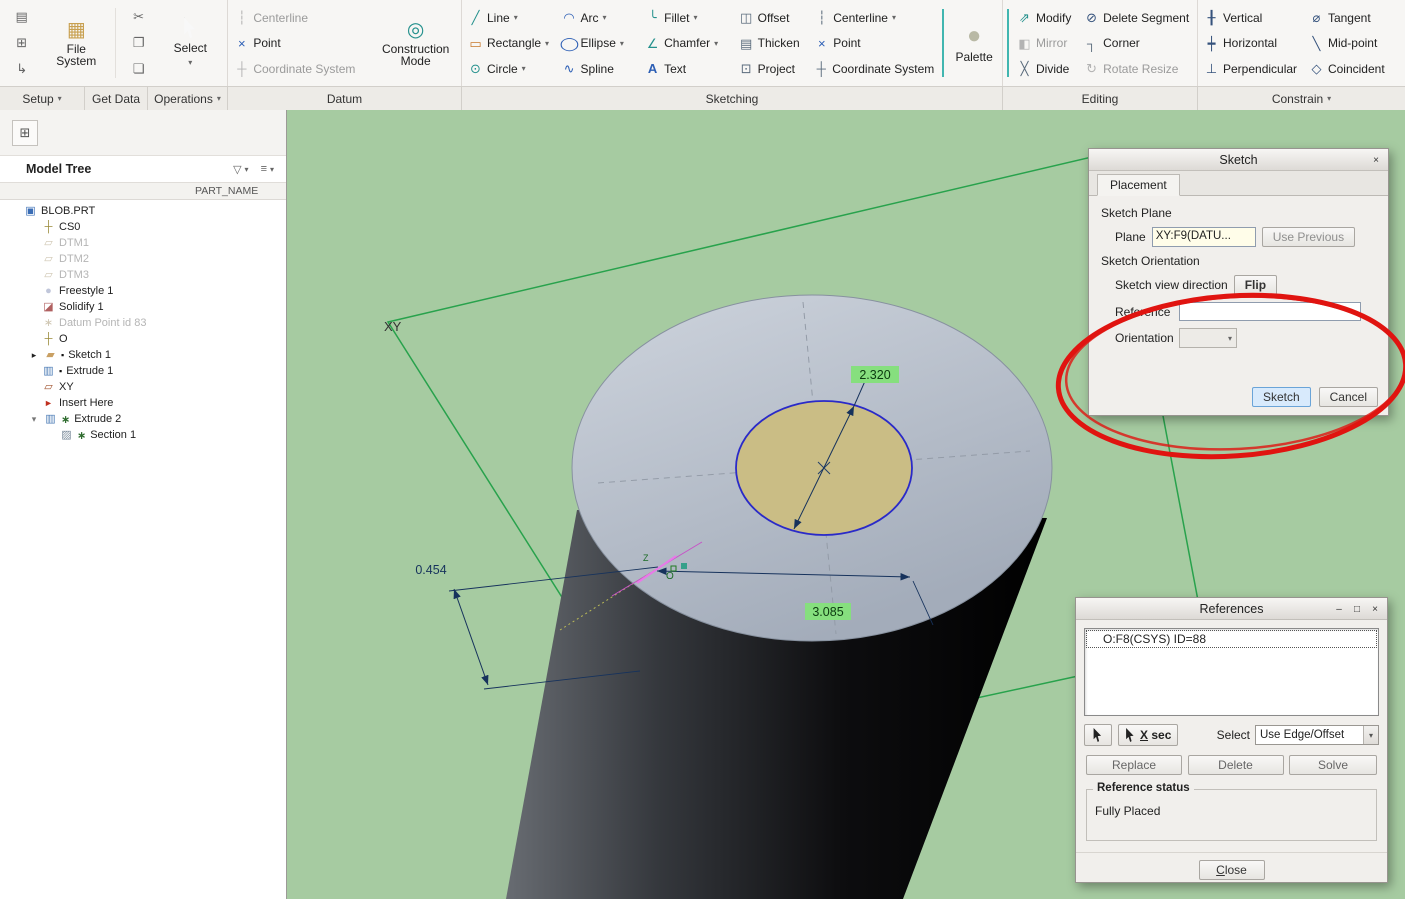  Describe the element at coordinates (190, 43) in the screenshot. I see `select-button: Select ▾` at that location.